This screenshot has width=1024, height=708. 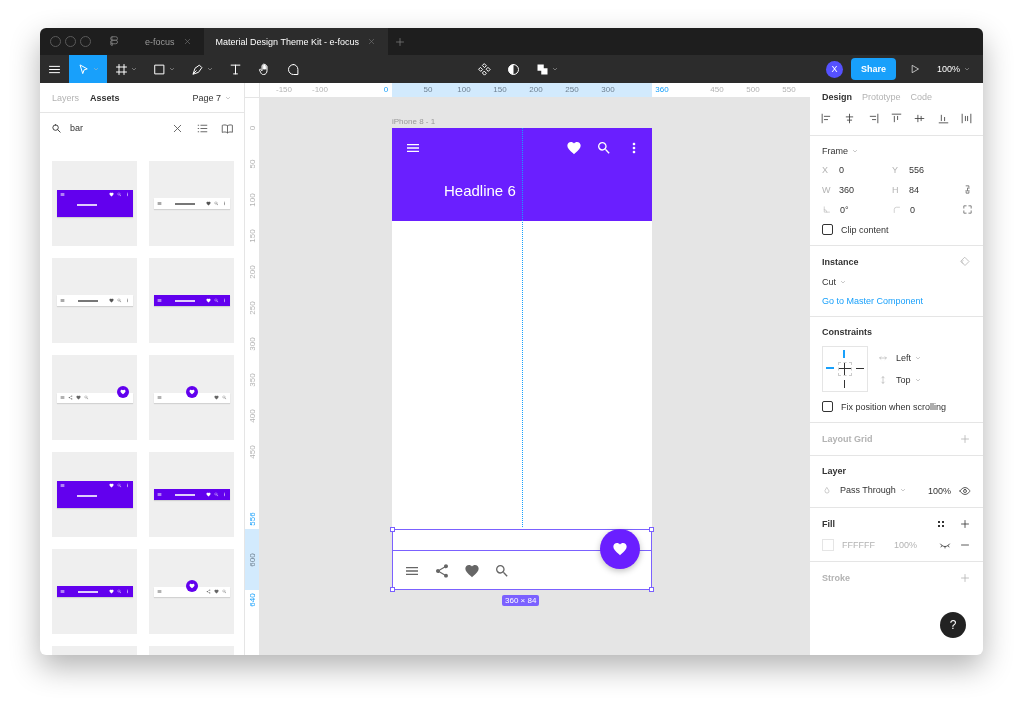 What do you see at coordinates (480, 190) in the screenshot?
I see `headline-text: Headline 6` at bounding box center [480, 190].